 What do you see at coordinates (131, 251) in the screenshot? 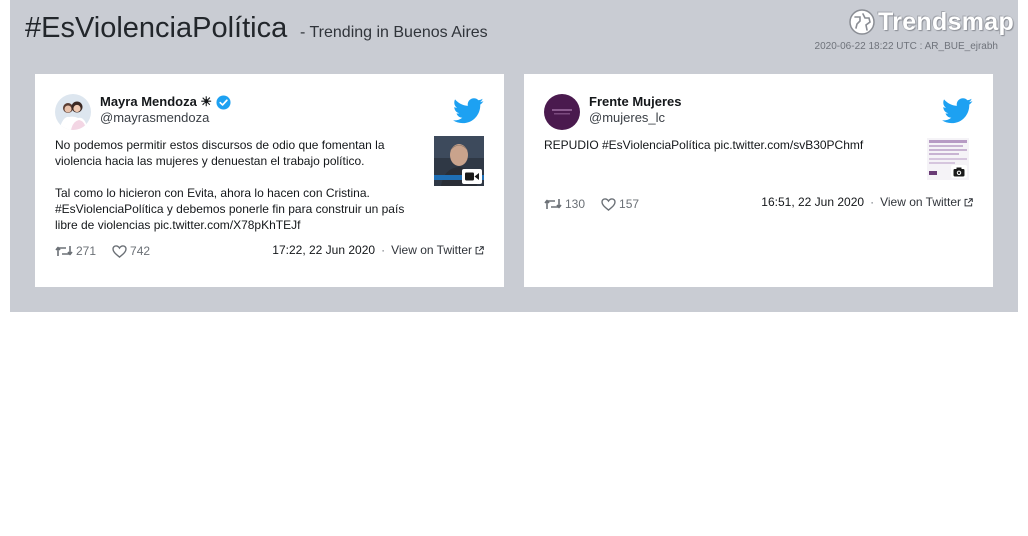
I see `like-count: 742` at bounding box center [131, 251].